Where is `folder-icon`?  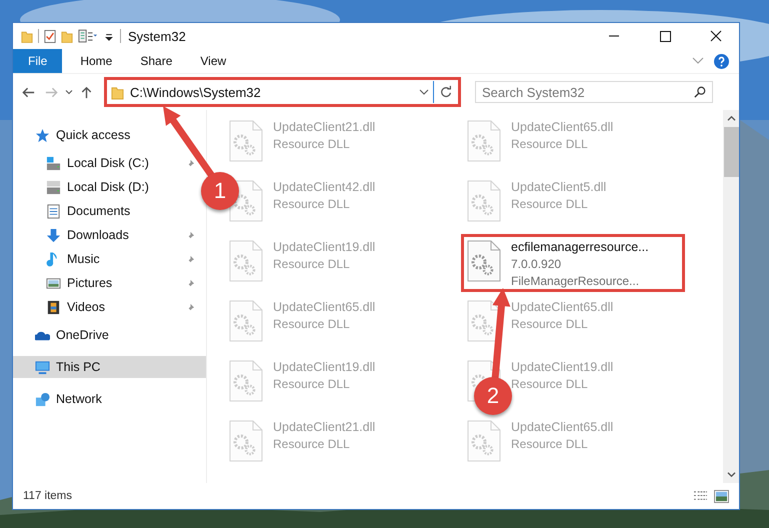
folder-icon is located at coordinates (117, 92).